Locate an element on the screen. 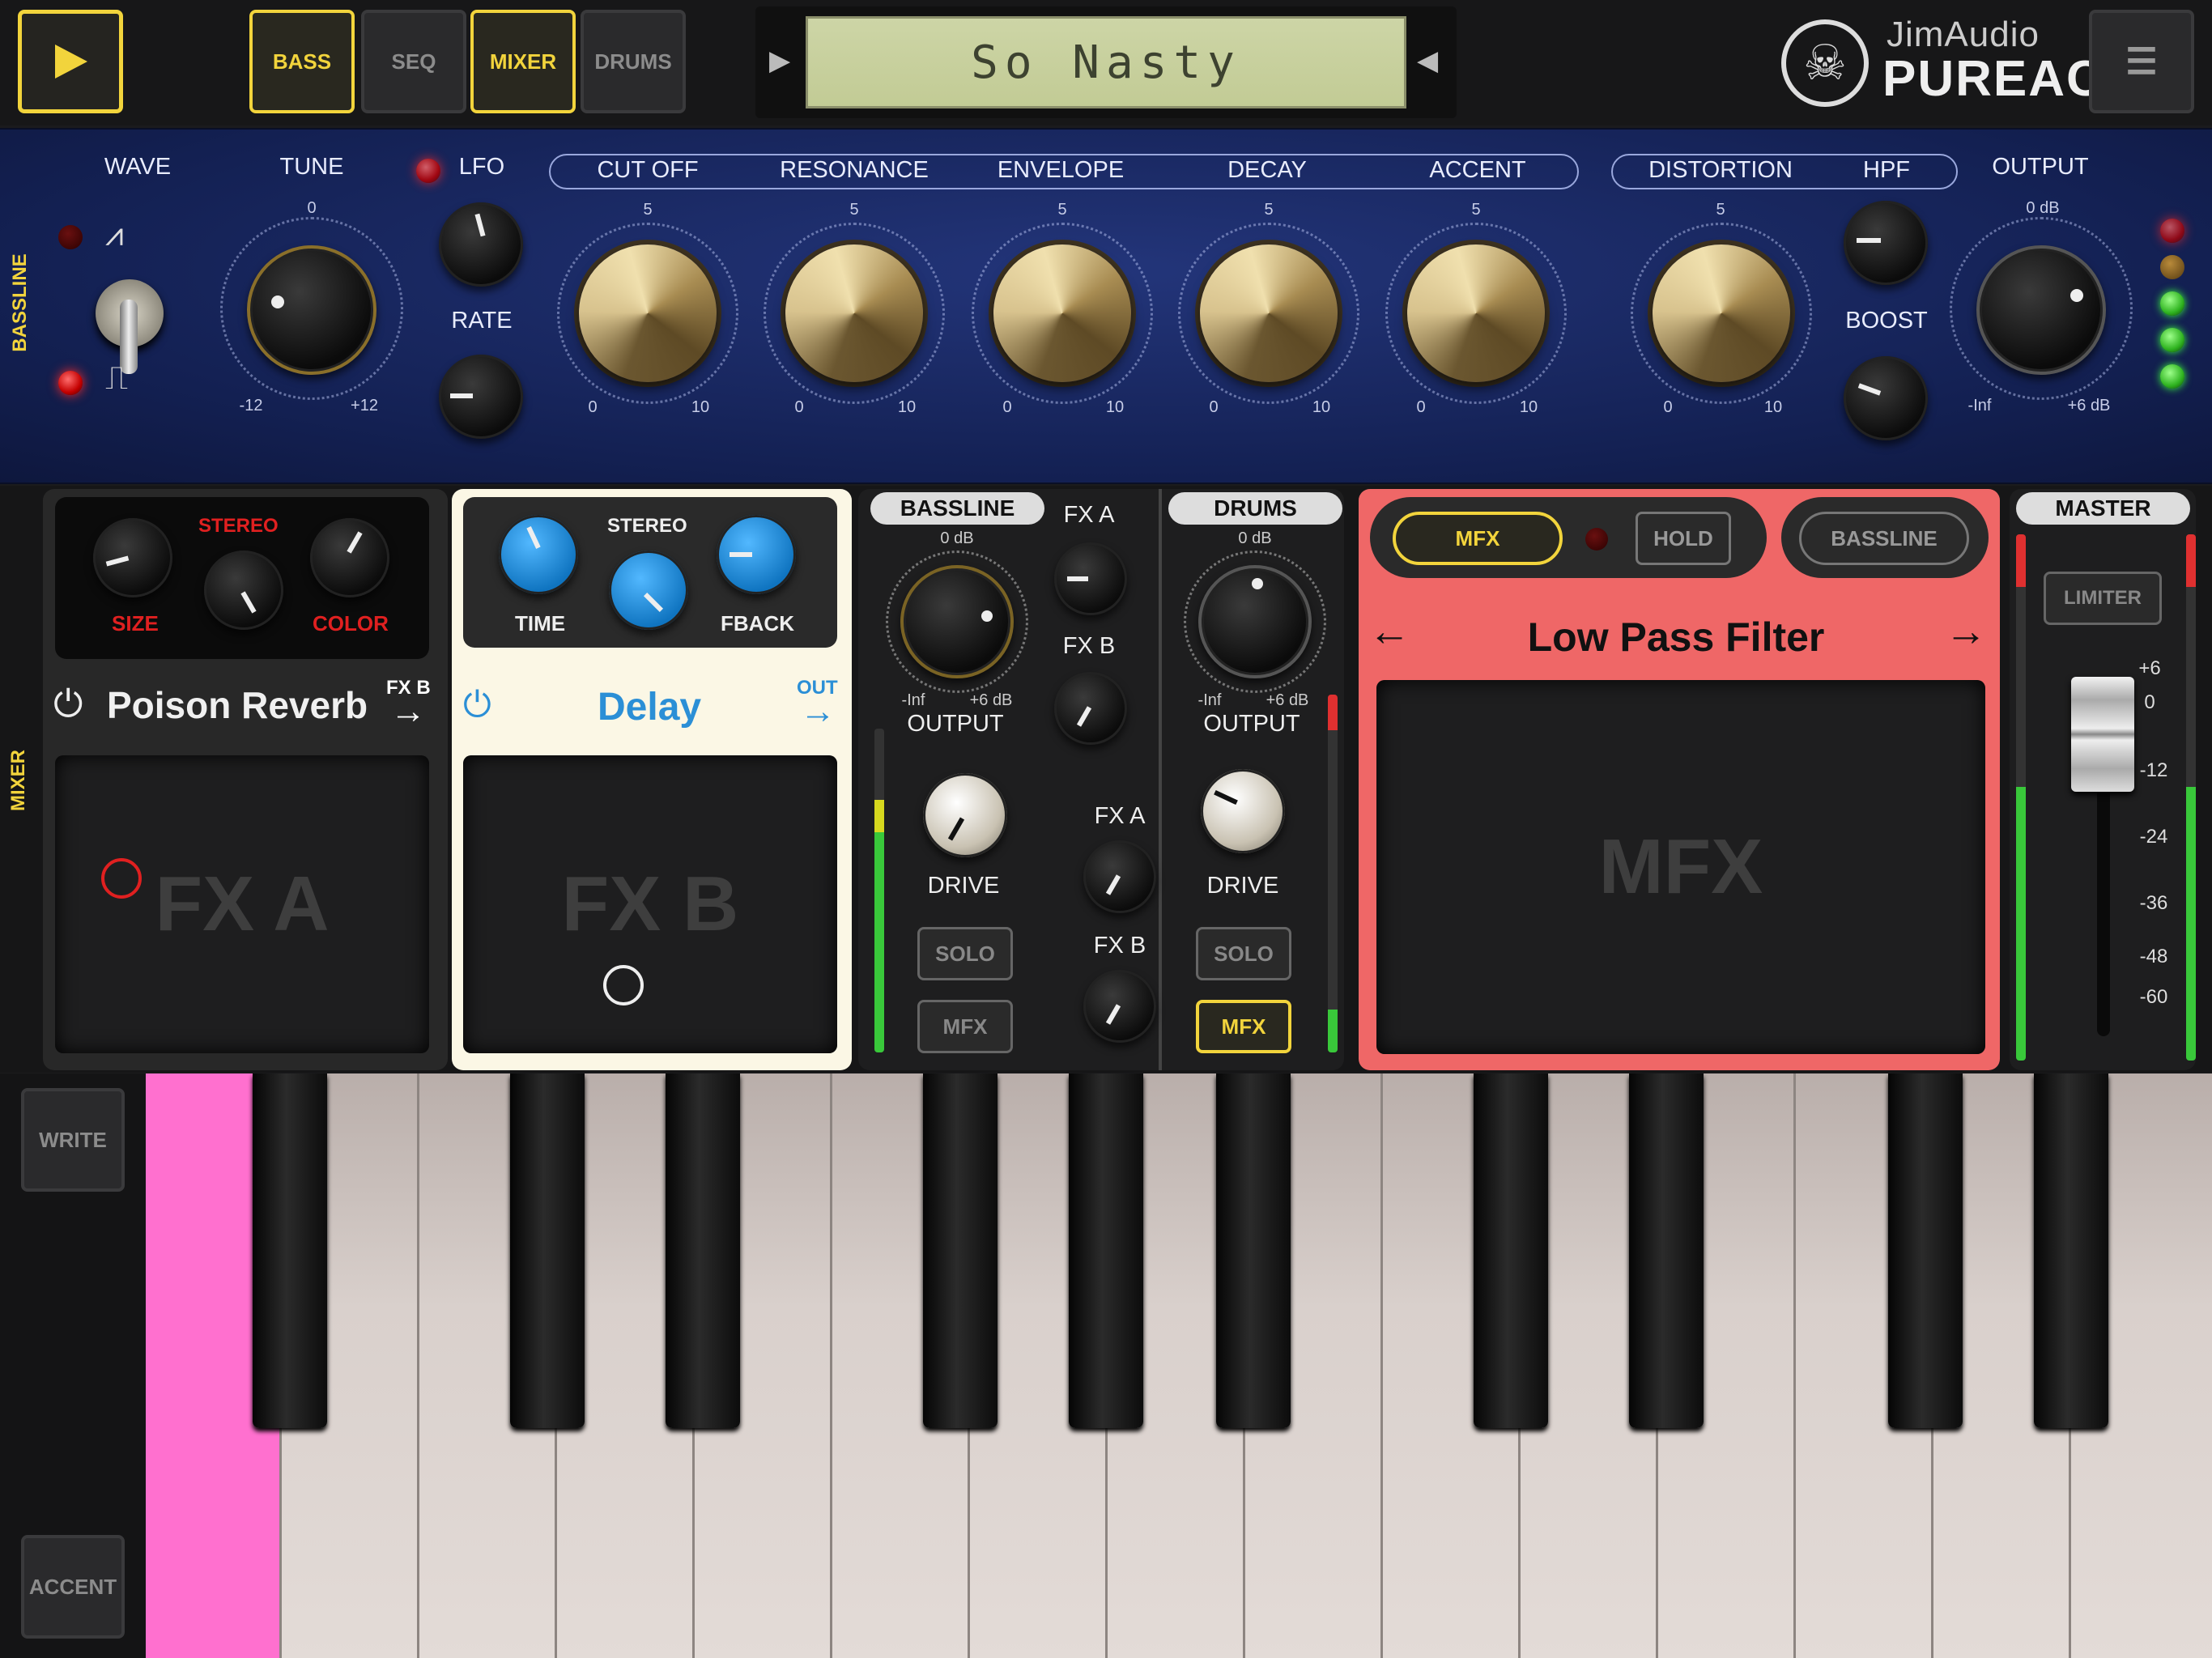  drums-fxb-knob is located at coordinates (1120, 1006).